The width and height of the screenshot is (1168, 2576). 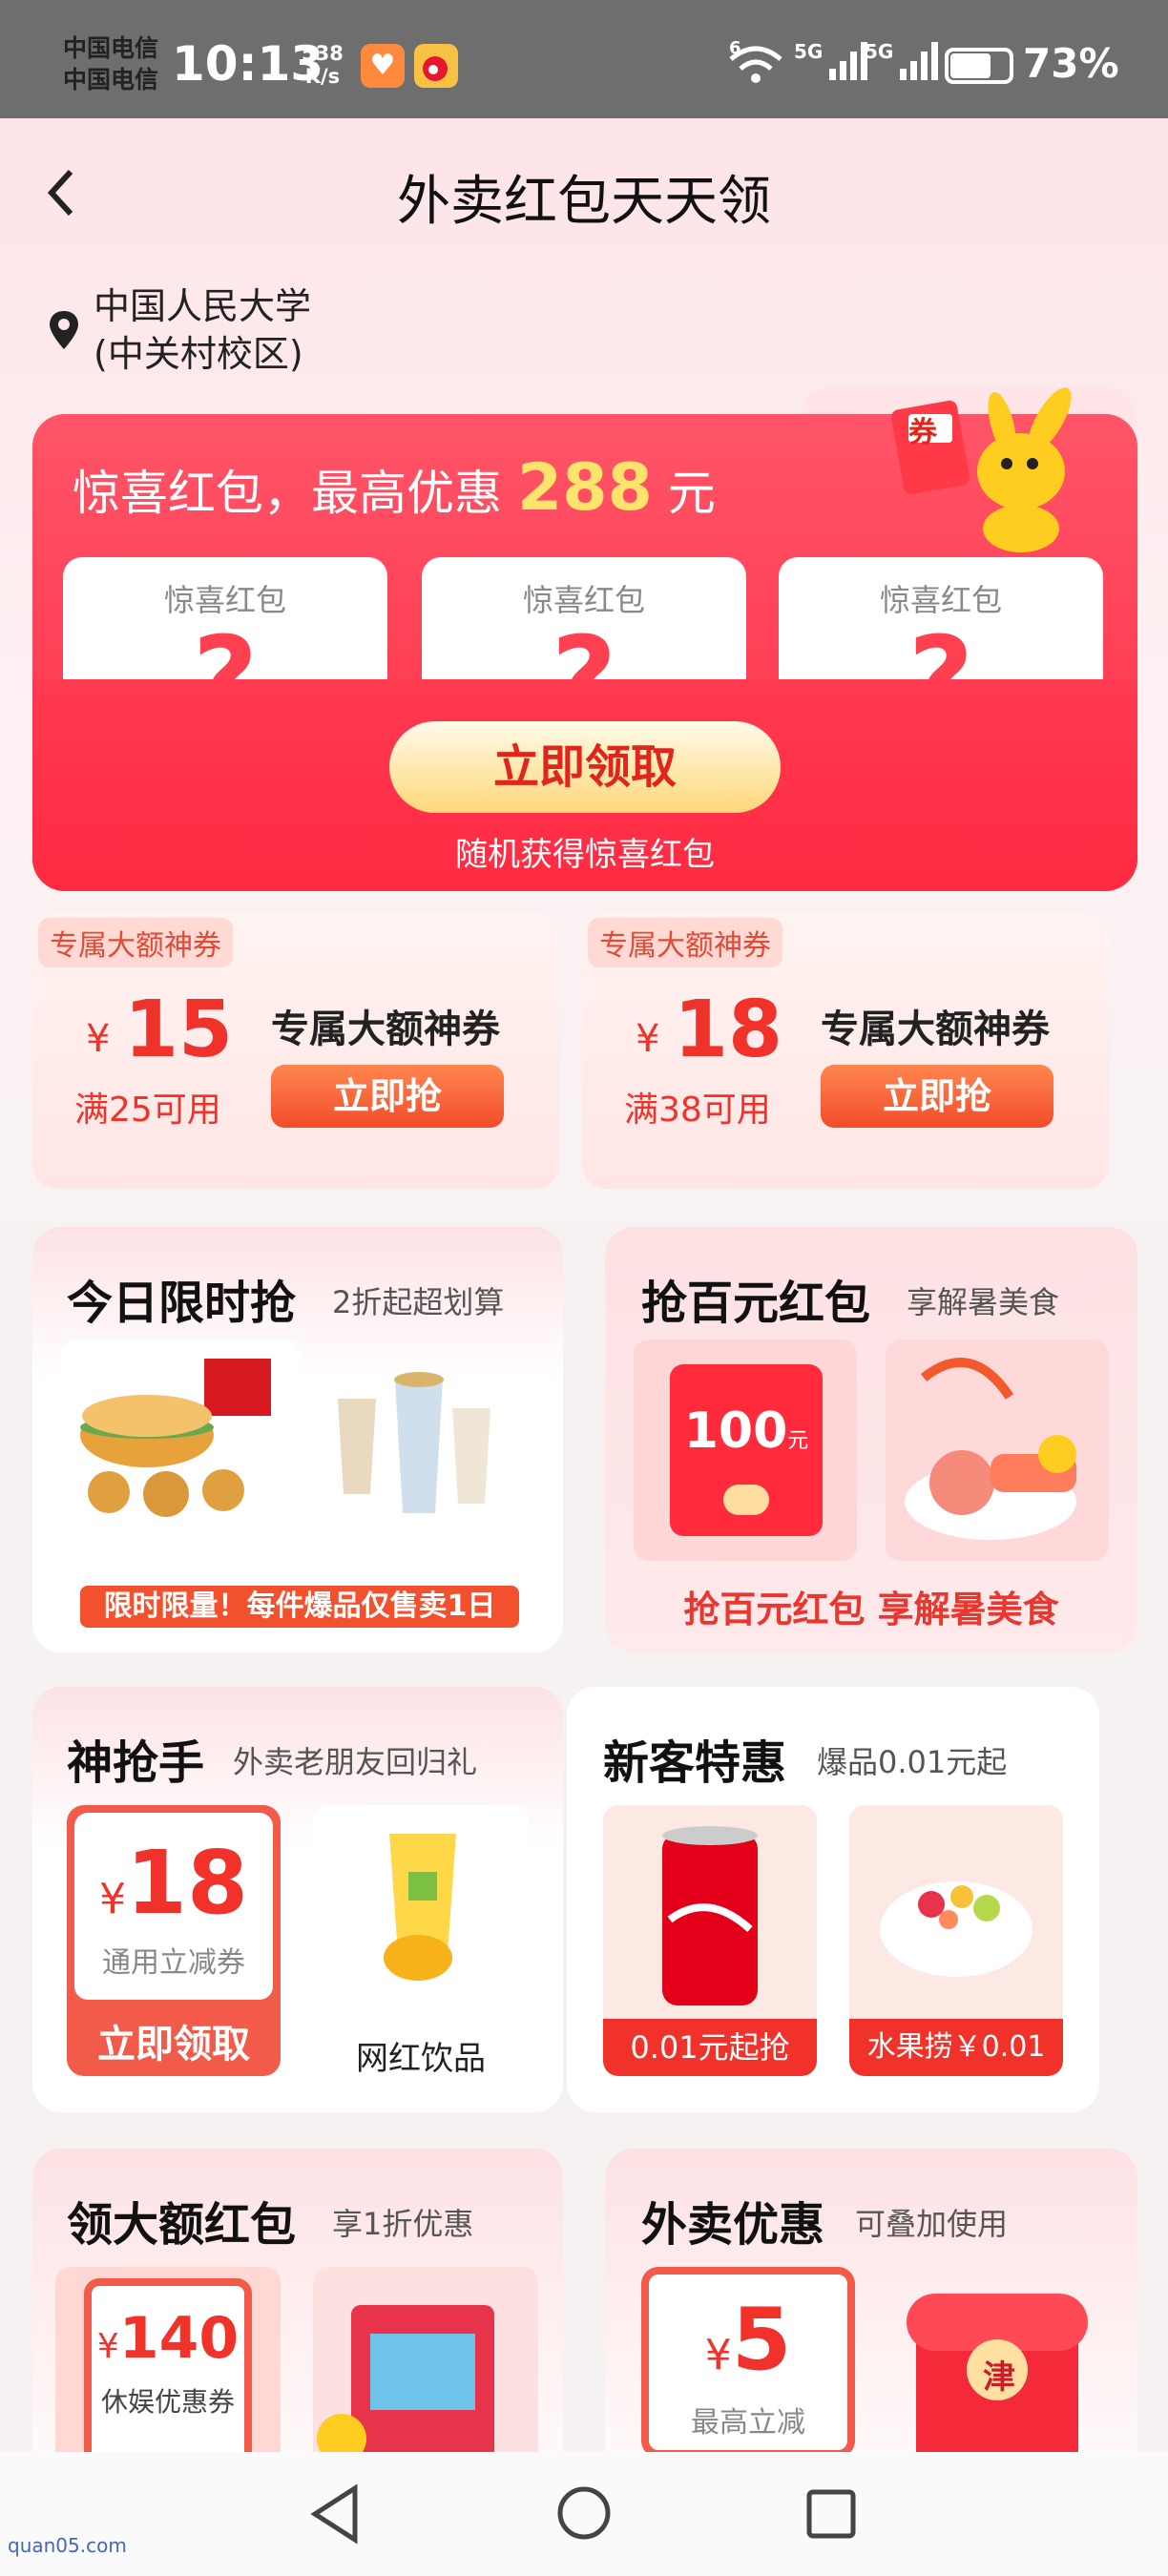 I want to click on coupon-amount: 15, so click(x=179, y=1030).